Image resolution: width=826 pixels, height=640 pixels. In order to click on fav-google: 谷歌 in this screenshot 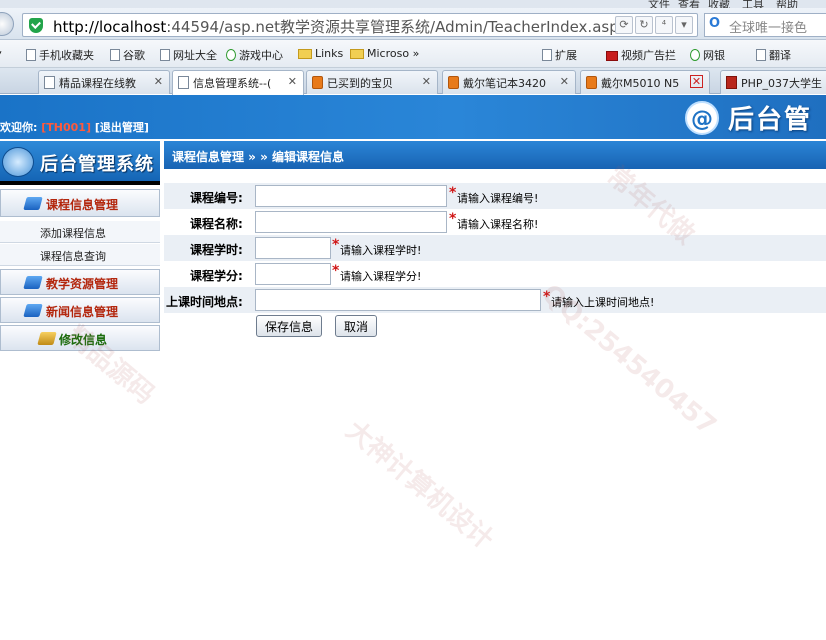, I will do `click(127, 55)`.